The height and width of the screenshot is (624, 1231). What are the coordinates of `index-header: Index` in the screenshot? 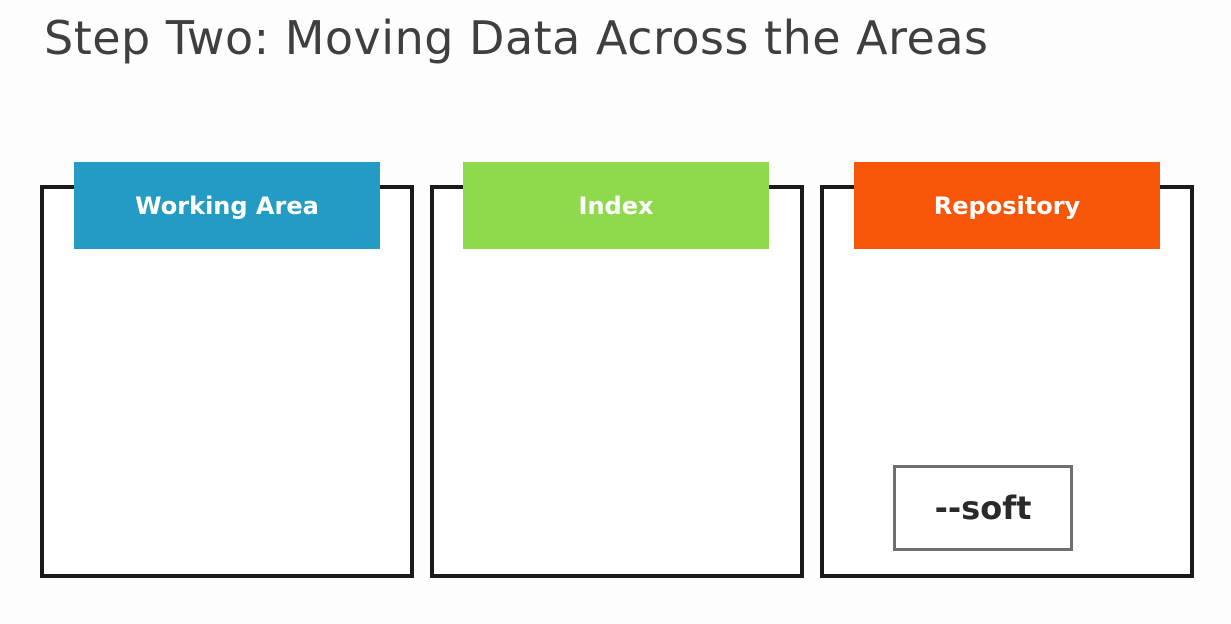 It's located at (616, 205).